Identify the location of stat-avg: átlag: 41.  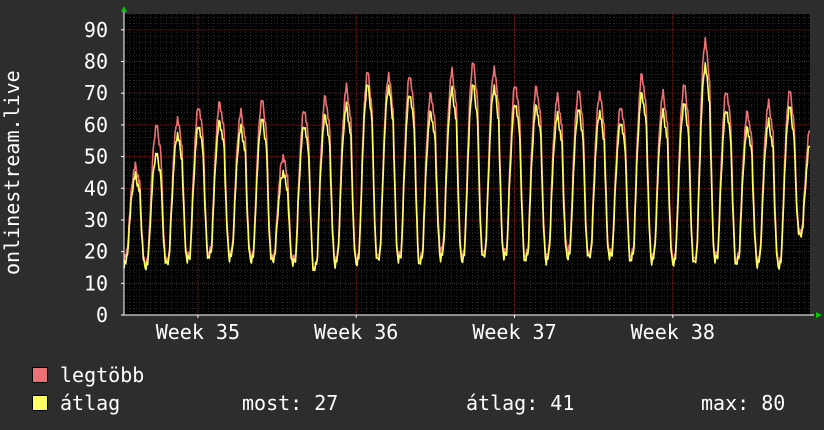
(520, 403).